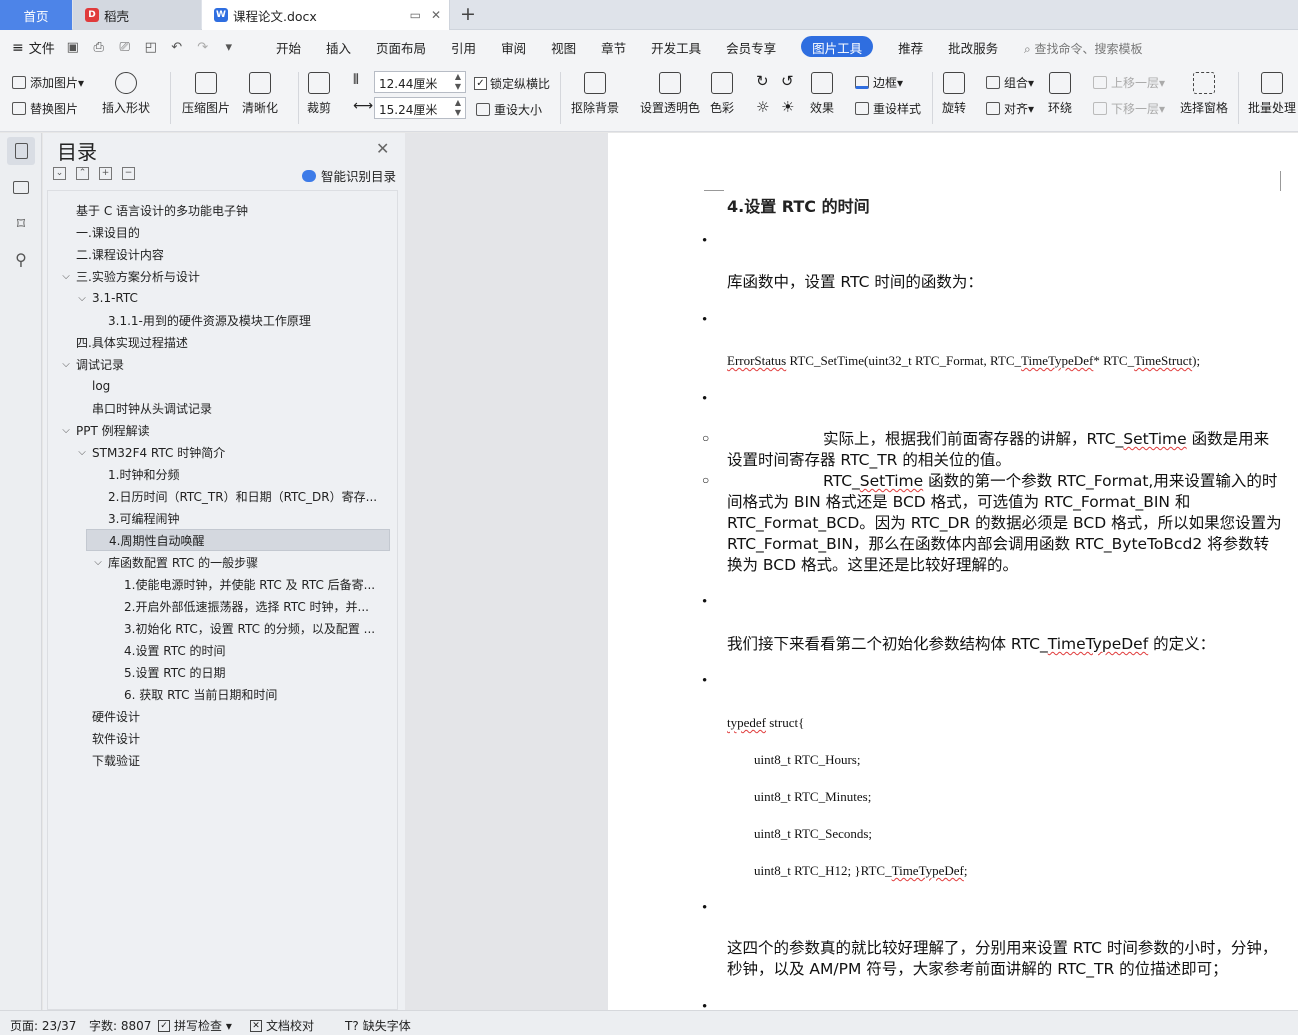  What do you see at coordinates (468, 14) in the screenshot?
I see `new-tab-button: +` at bounding box center [468, 14].